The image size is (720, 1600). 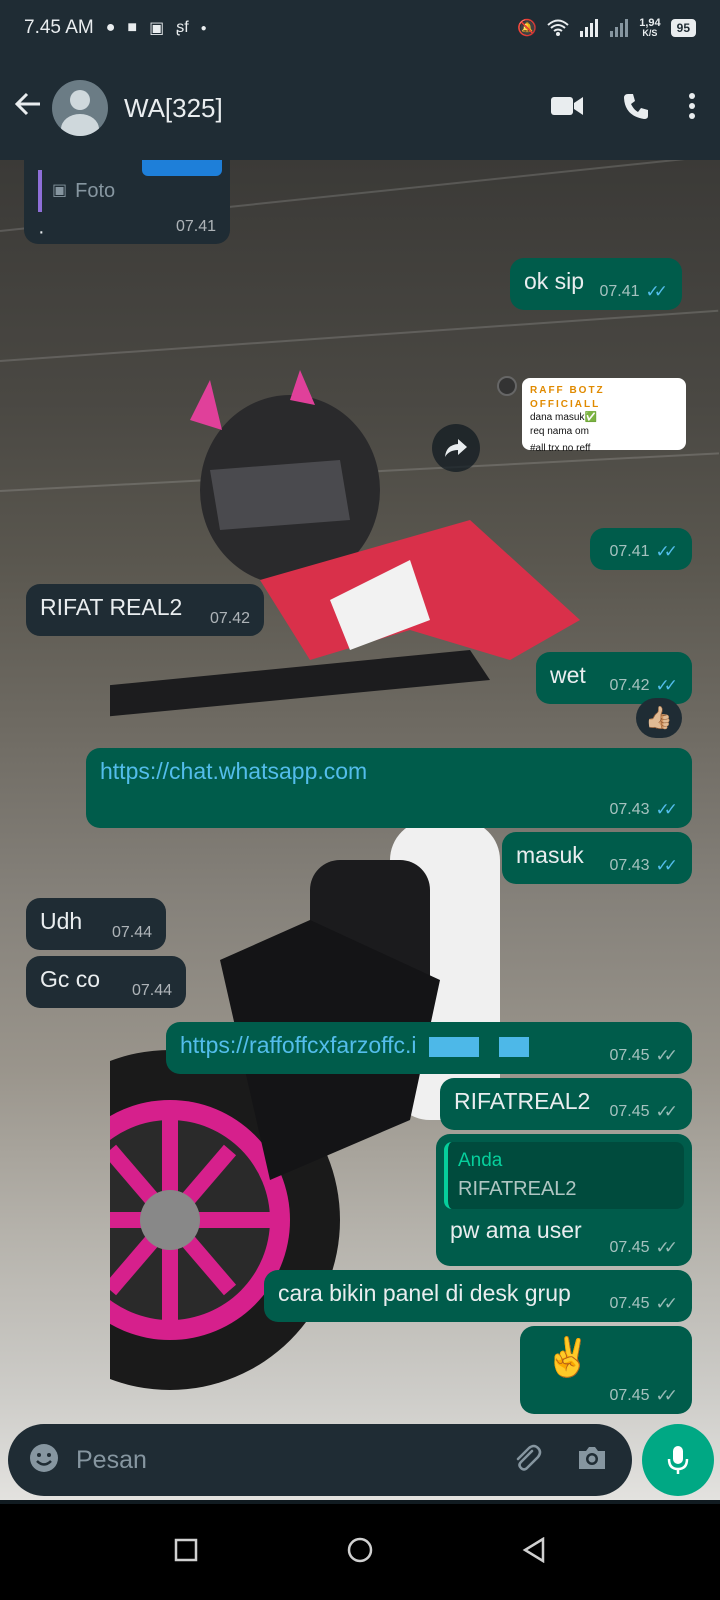 I want to click on image-title-text: RAFF BOTZ OFFICIALL, so click(x=567, y=397).